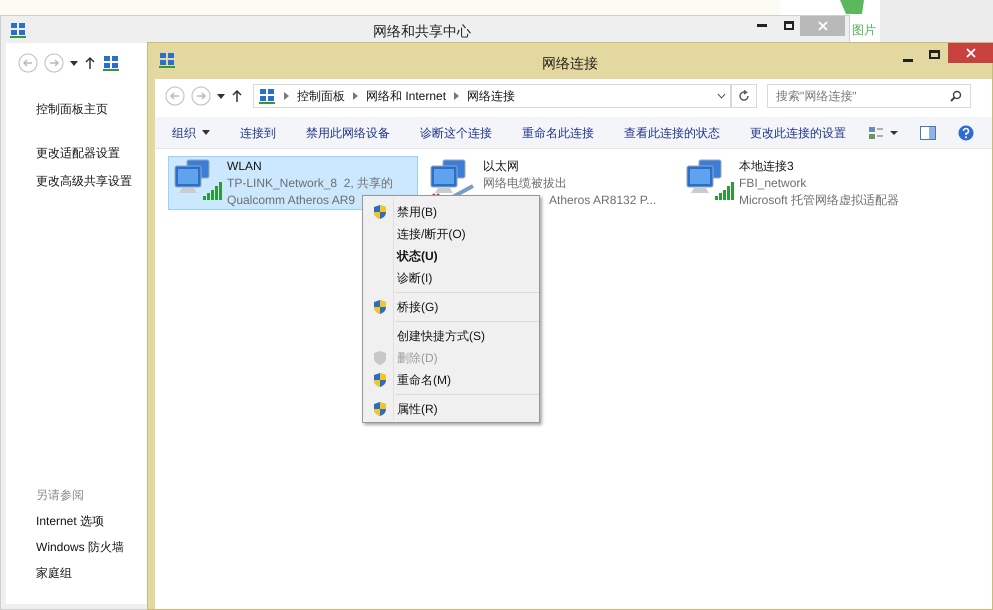 The image size is (993, 610). Describe the element at coordinates (451, 409) in the screenshot. I see `menu-item: 属性(R)` at that location.